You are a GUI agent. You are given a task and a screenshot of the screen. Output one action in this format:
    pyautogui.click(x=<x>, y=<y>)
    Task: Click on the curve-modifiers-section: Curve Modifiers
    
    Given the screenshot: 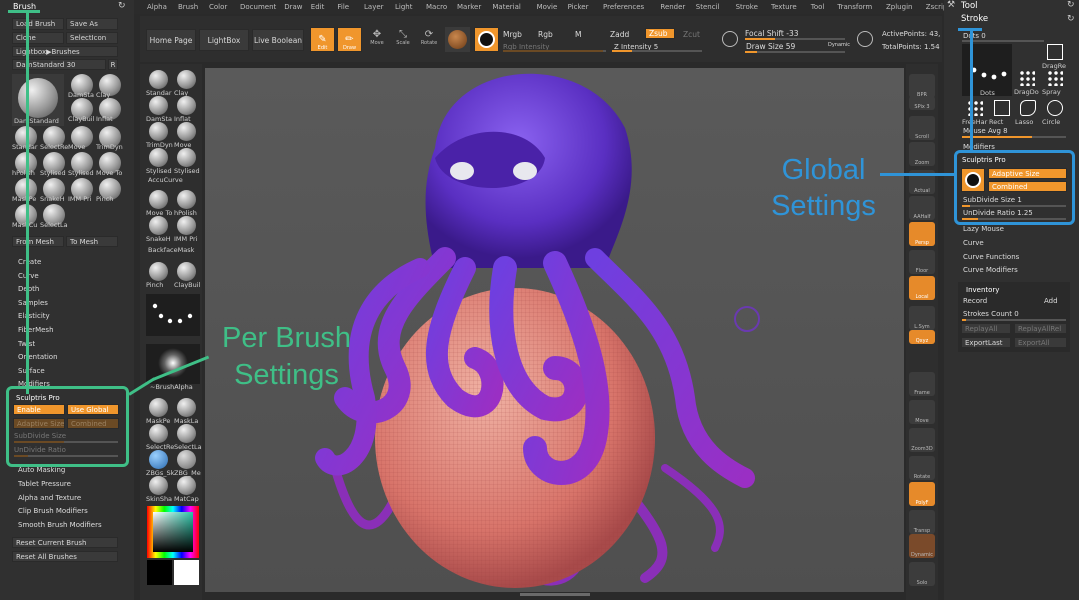 What is the action you would take?
    pyautogui.click(x=990, y=270)
    